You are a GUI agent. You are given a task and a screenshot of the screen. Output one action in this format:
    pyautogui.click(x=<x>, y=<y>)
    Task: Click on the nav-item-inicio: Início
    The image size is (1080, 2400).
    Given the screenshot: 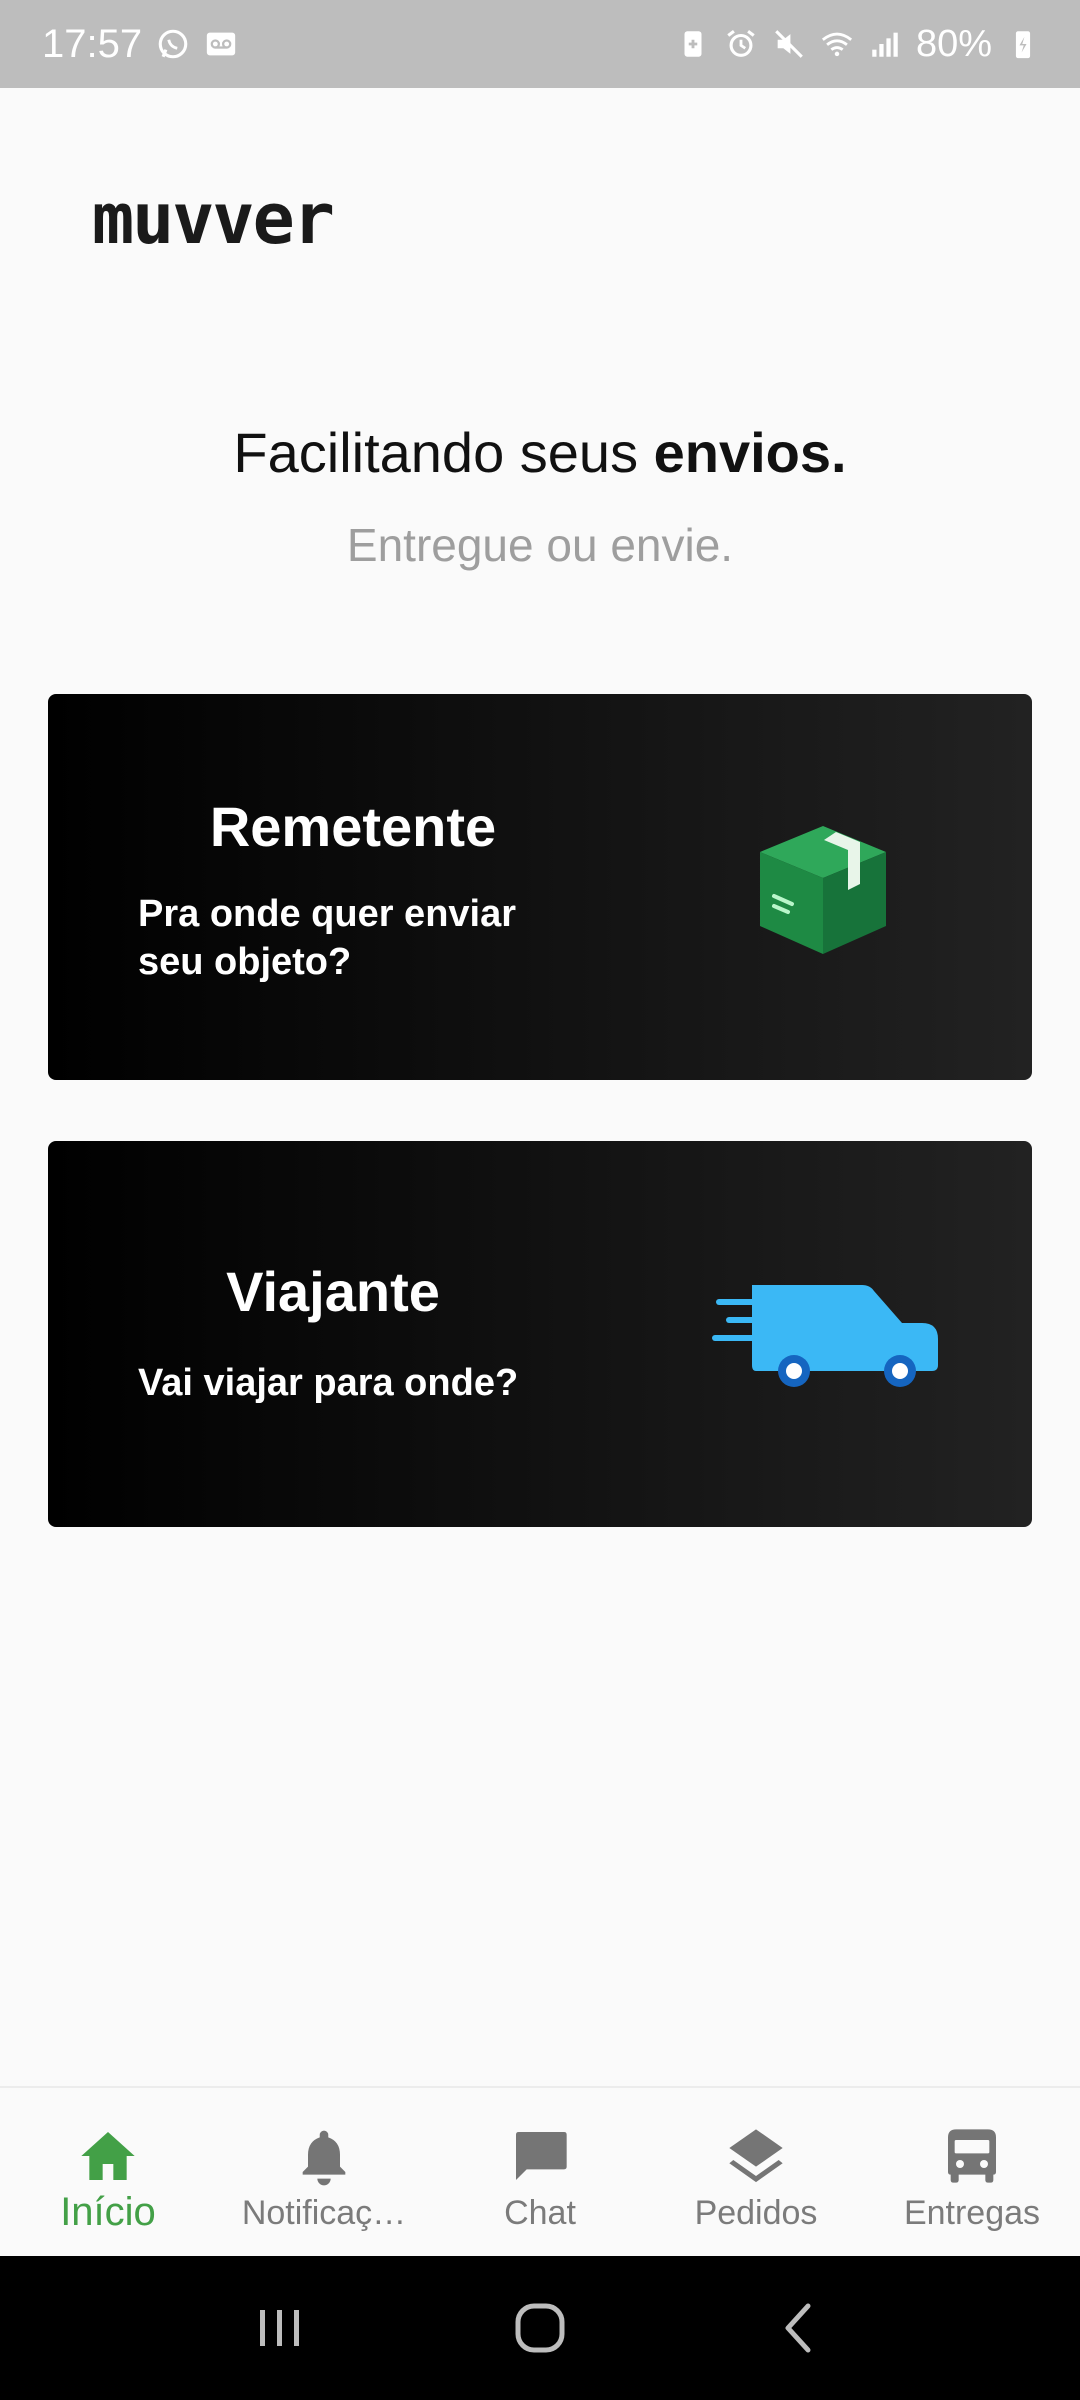 What is the action you would take?
    pyautogui.click(x=108, y=2173)
    